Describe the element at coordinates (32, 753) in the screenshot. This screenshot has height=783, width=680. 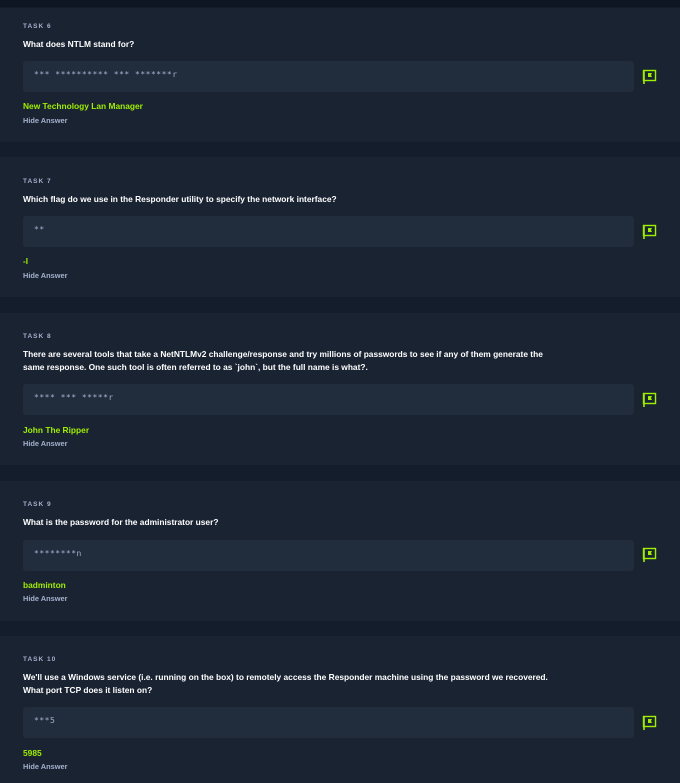
I see `answer-text: 5985` at that location.